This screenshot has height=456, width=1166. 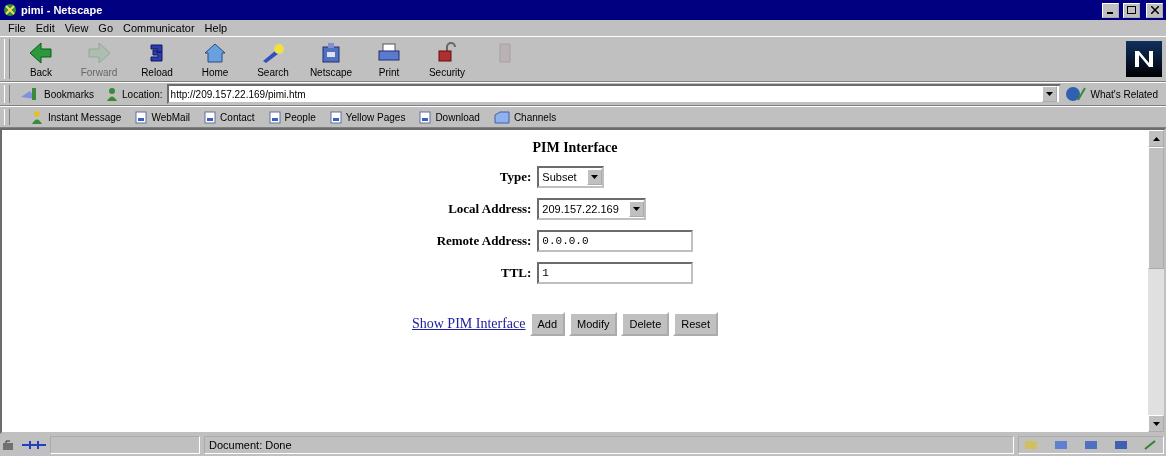 What do you see at coordinates (501, 117) in the screenshot?
I see `folder-icon` at bounding box center [501, 117].